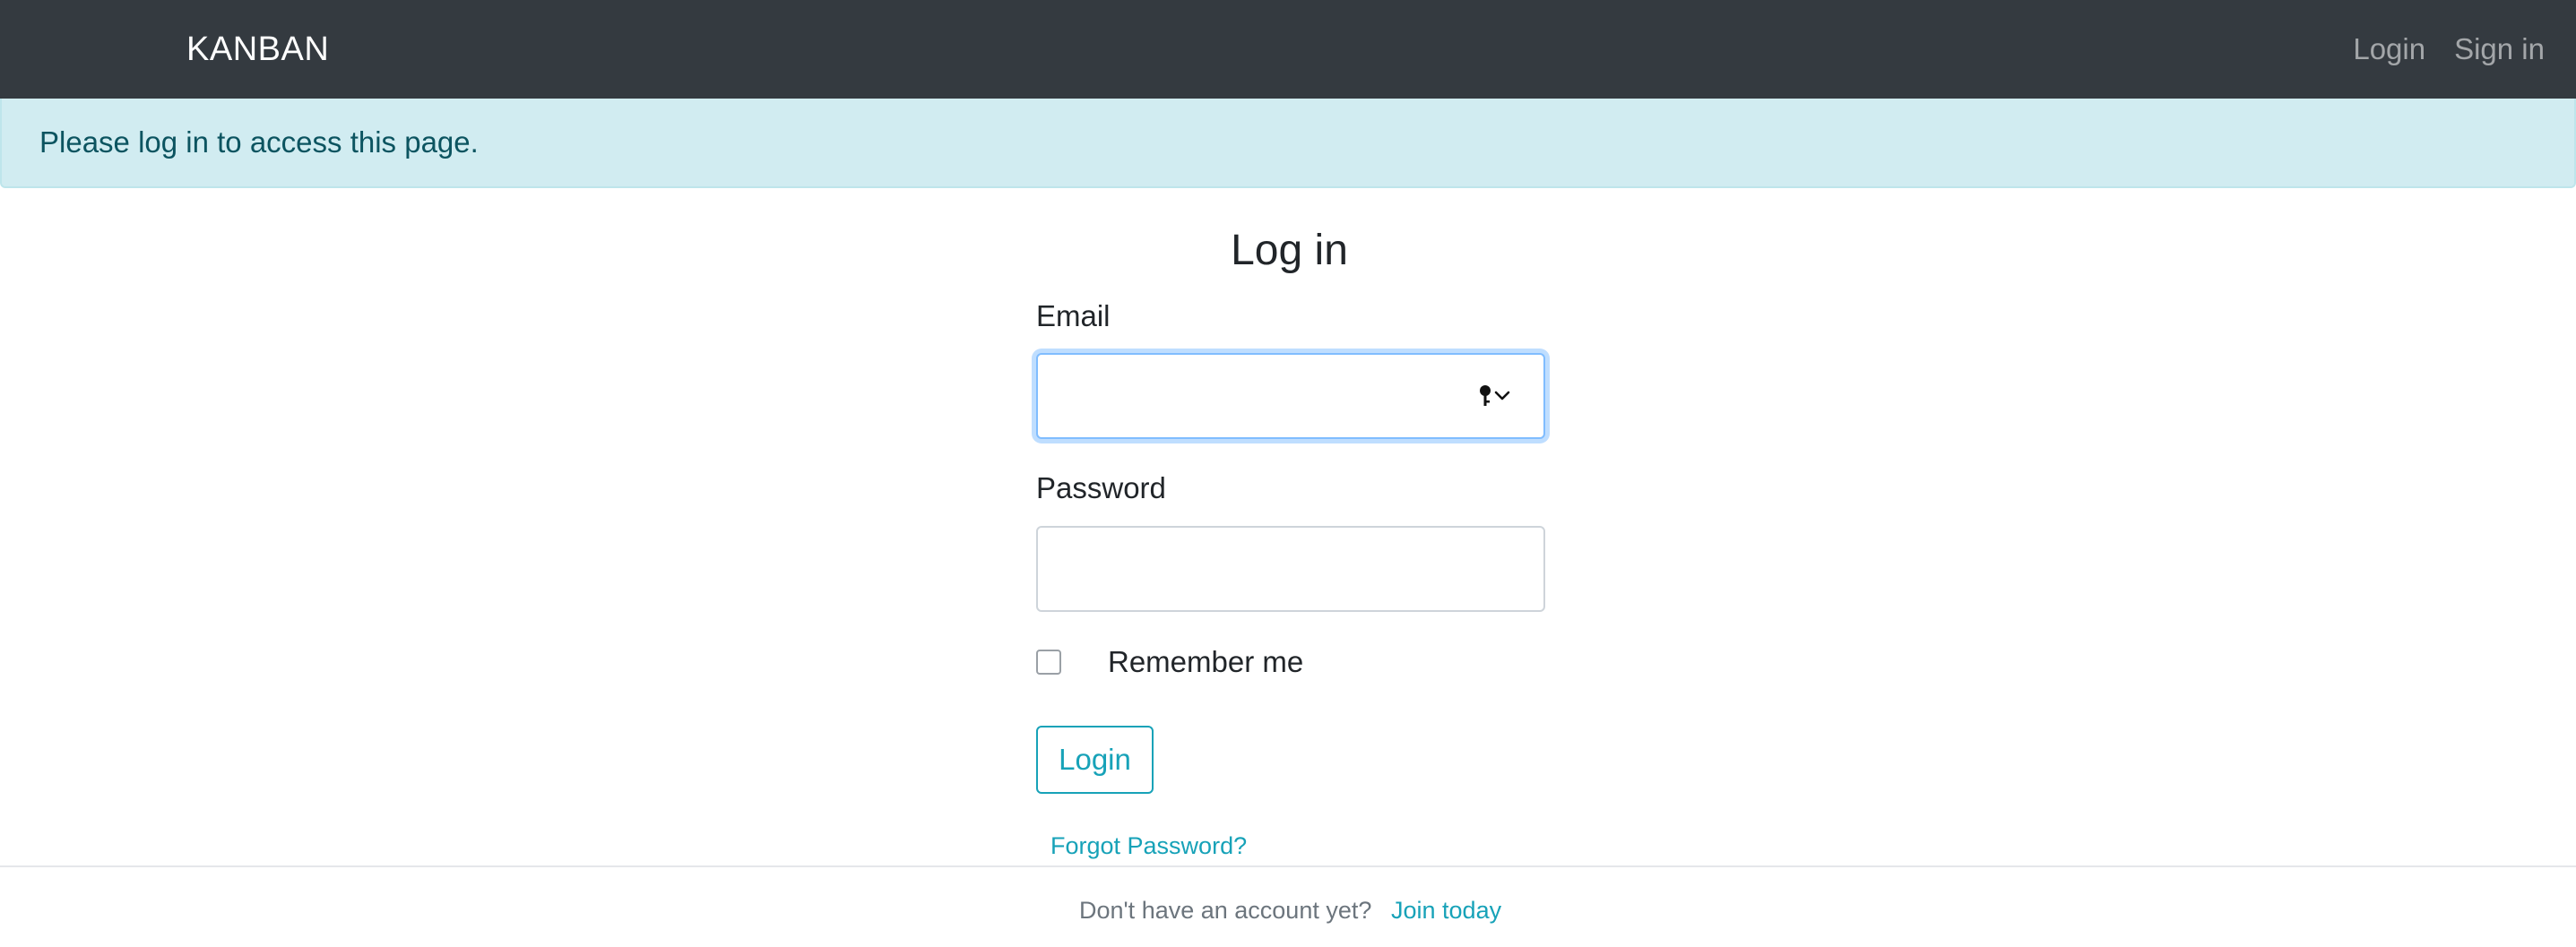  I want to click on login-button: Login, so click(1095, 760).